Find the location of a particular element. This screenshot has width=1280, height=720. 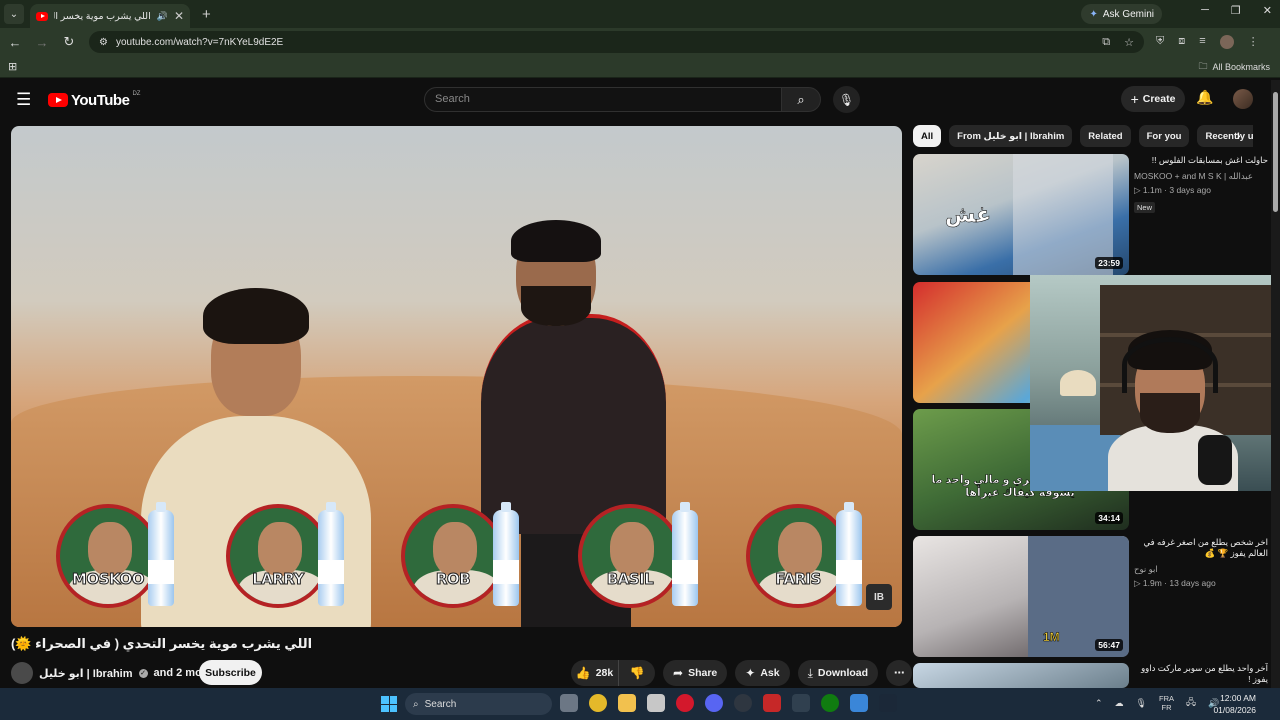

all-bookmarks-button: 🗀 All Bookmarks is located at coordinates (1234, 67).